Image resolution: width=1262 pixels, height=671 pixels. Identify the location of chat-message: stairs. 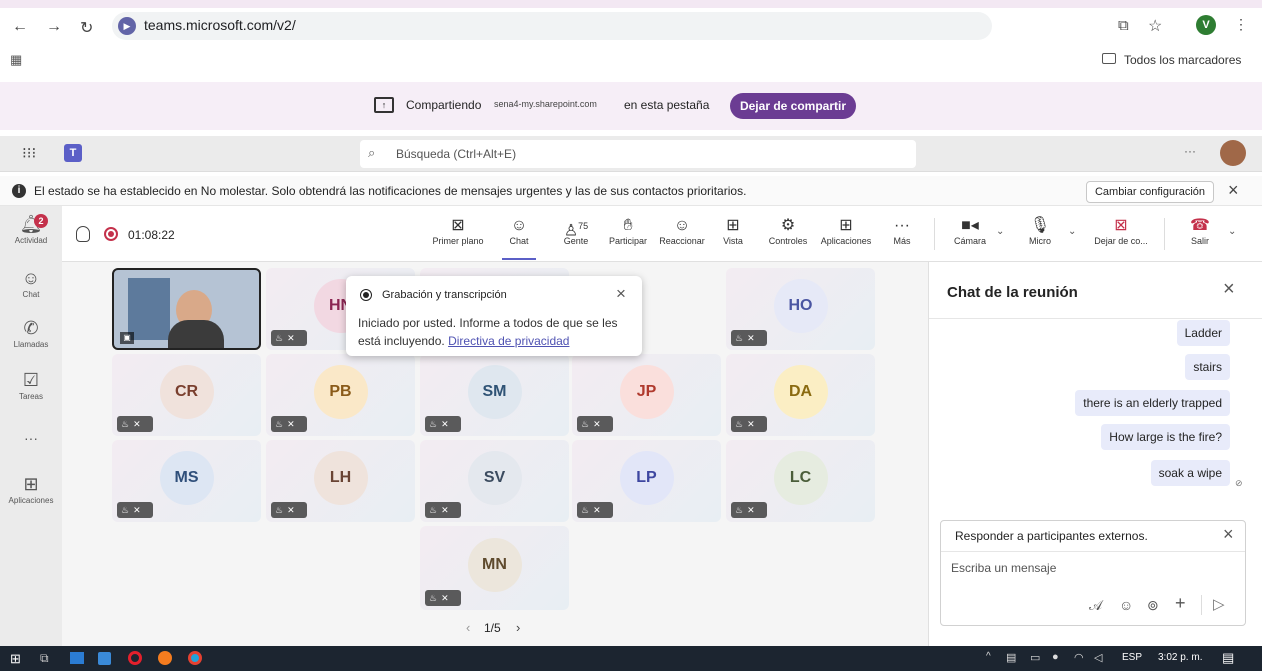
(1207, 367).